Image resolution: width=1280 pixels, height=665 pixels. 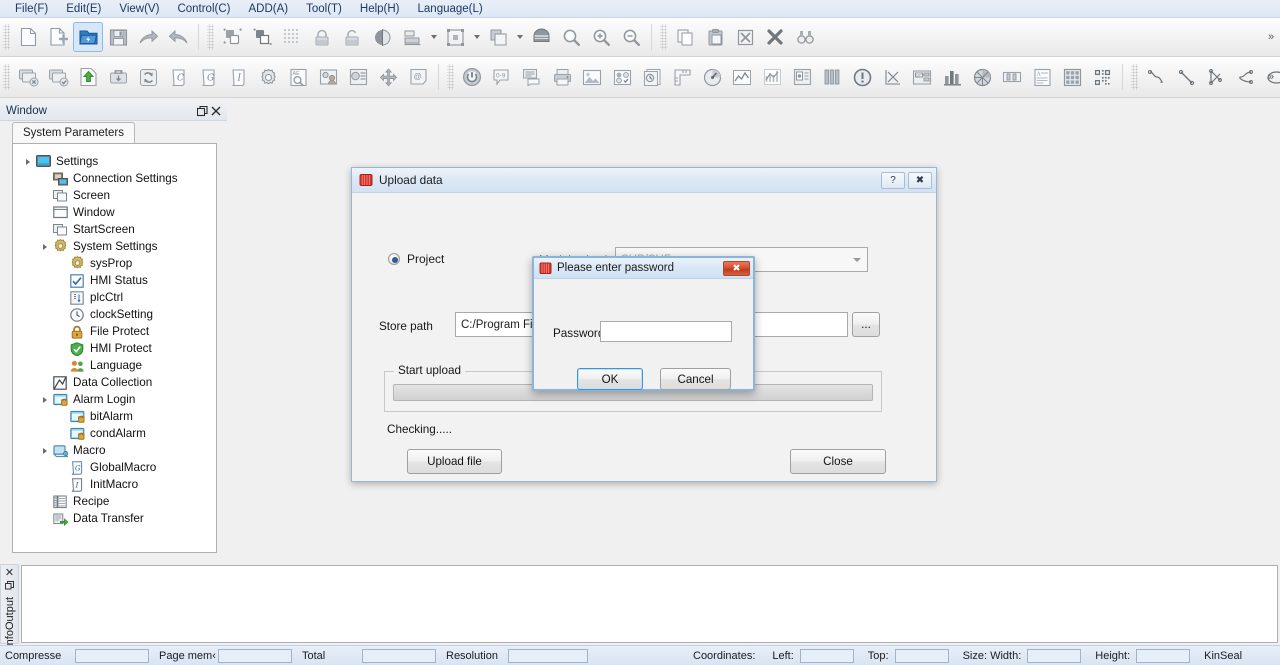 I want to click on text-block-icon: A, so click(x=1042, y=77).